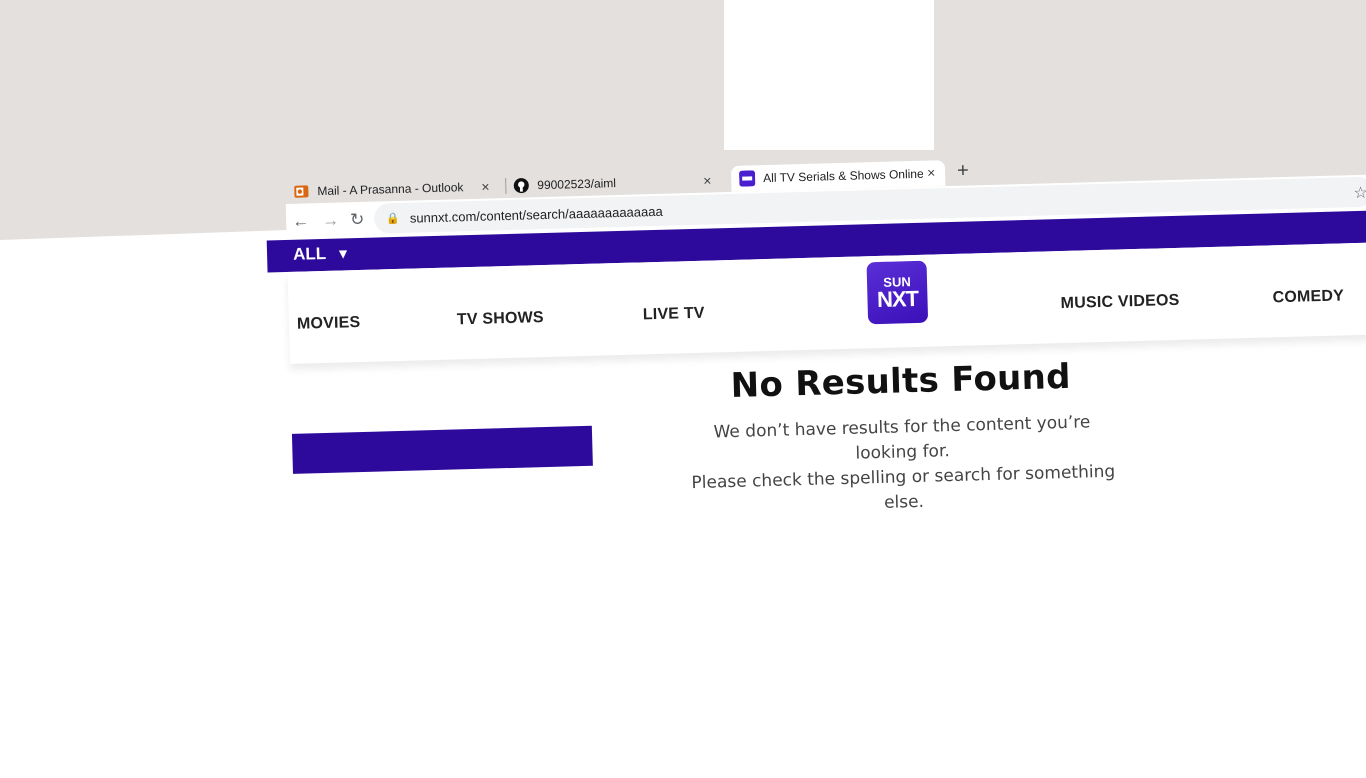  Describe the element at coordinates (357, 220) in the screenshot. I see `reload-icon: ↻` at that location.